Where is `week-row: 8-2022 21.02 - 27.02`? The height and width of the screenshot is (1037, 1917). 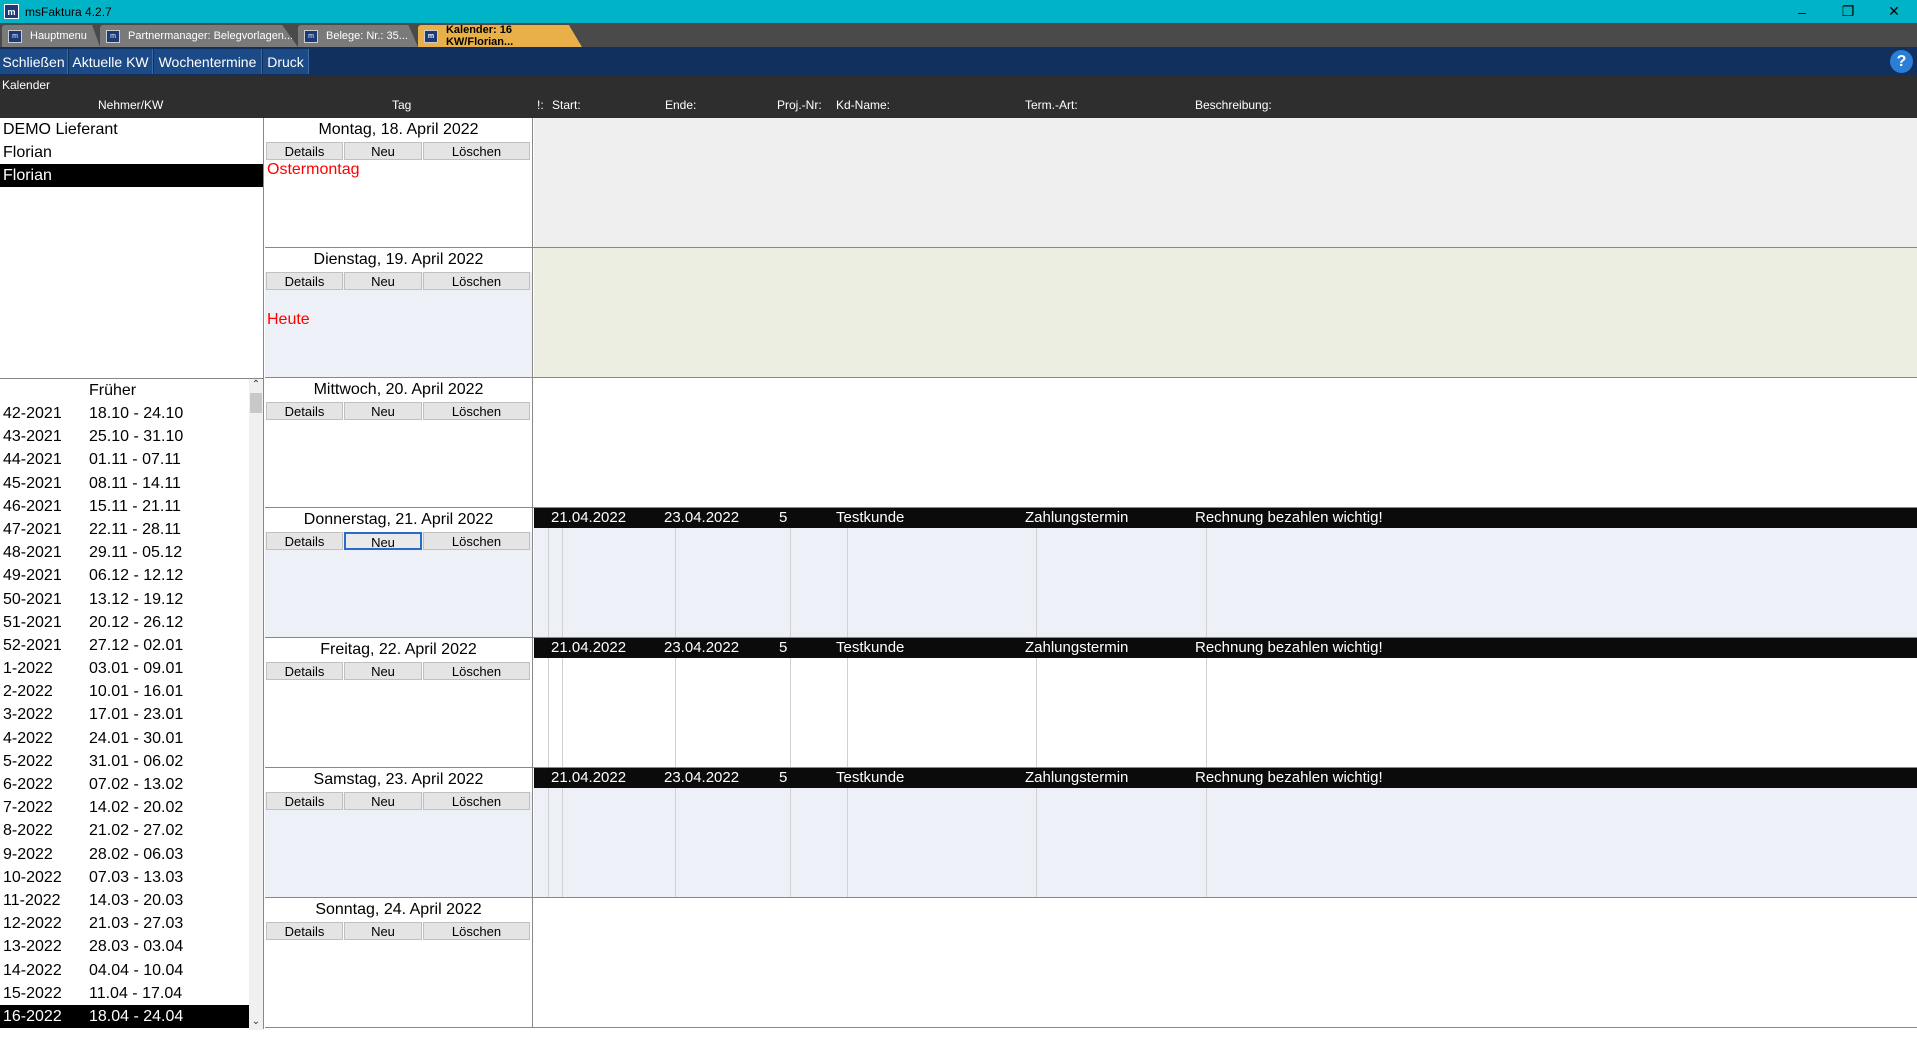 week-row: 8-2022 21.02 - 27.02 is located at coordinates (131, 830).